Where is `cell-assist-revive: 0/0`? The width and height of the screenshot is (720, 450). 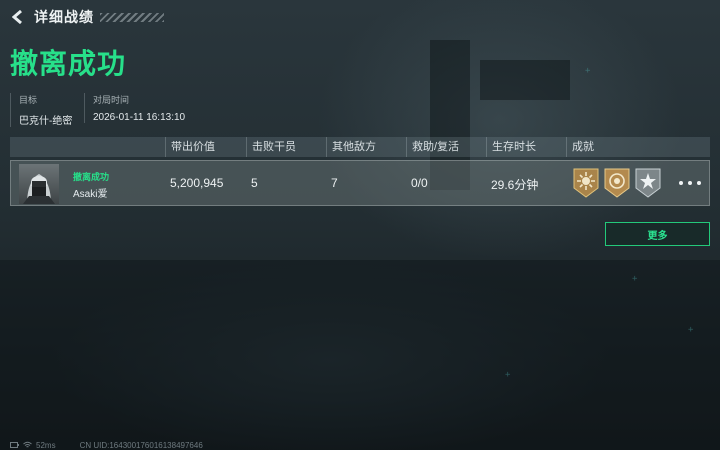 cell-assist-revive: 0/0 is located at coordinates (419, 183).